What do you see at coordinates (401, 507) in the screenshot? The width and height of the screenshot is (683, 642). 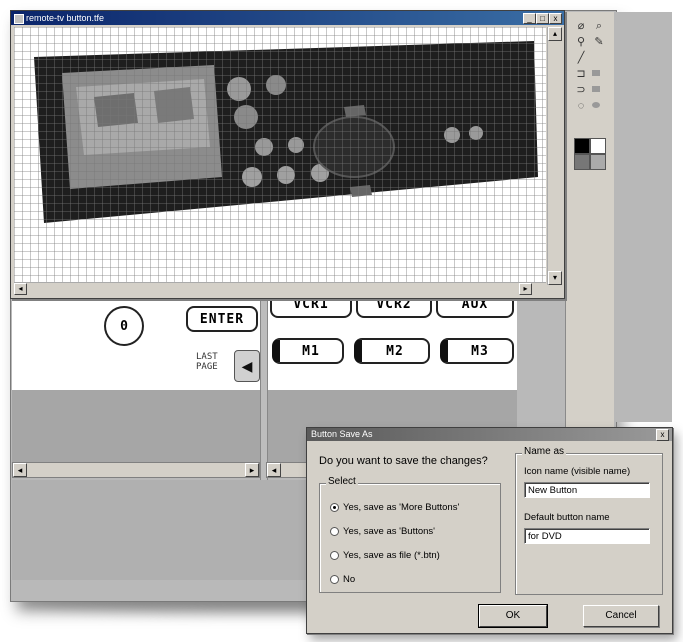 I see `option-label: Yes, save as 'More Buttons'` at bounding box center [401, 507].